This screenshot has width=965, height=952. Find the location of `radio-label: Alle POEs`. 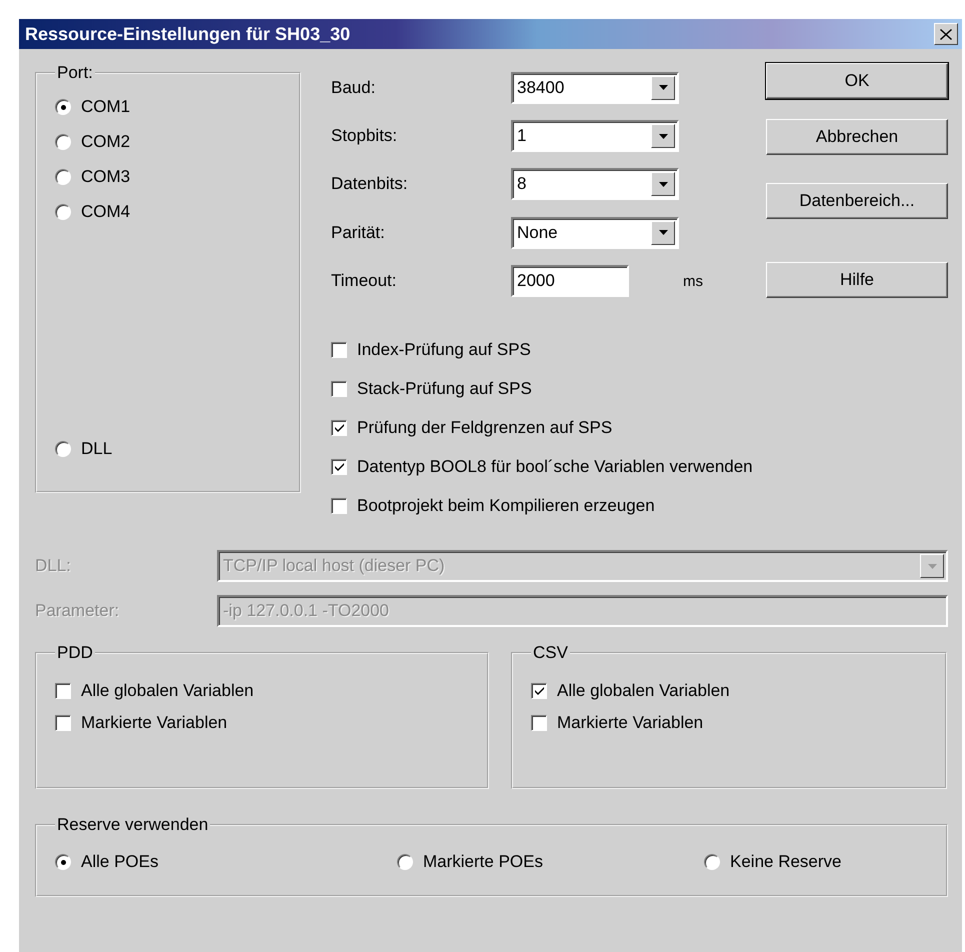

radio-label: Alle POEs is located at coordinates (119, 862).